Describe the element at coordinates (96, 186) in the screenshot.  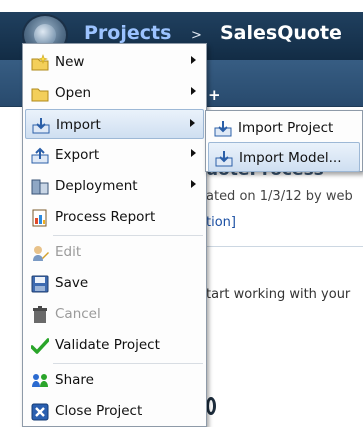
I see `menu-item-label: Deployment` at that location.